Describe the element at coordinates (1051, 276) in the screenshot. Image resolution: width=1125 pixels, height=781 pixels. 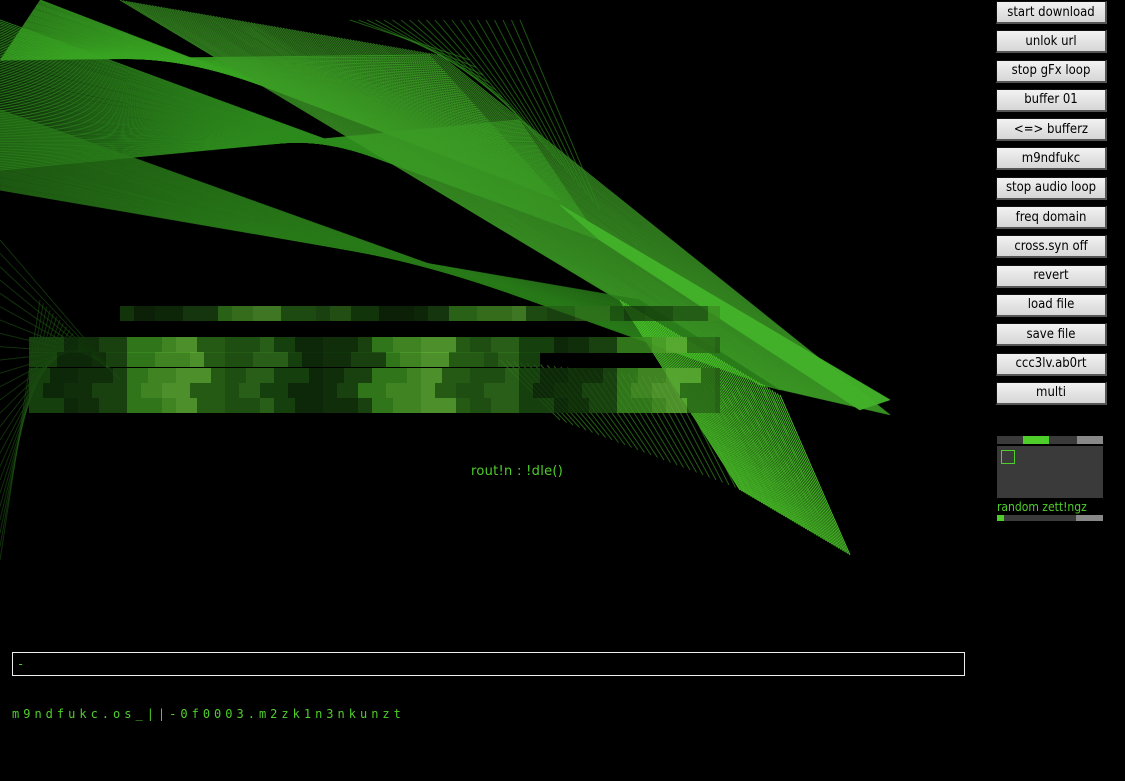
I see `revert-button: revert` at that location.